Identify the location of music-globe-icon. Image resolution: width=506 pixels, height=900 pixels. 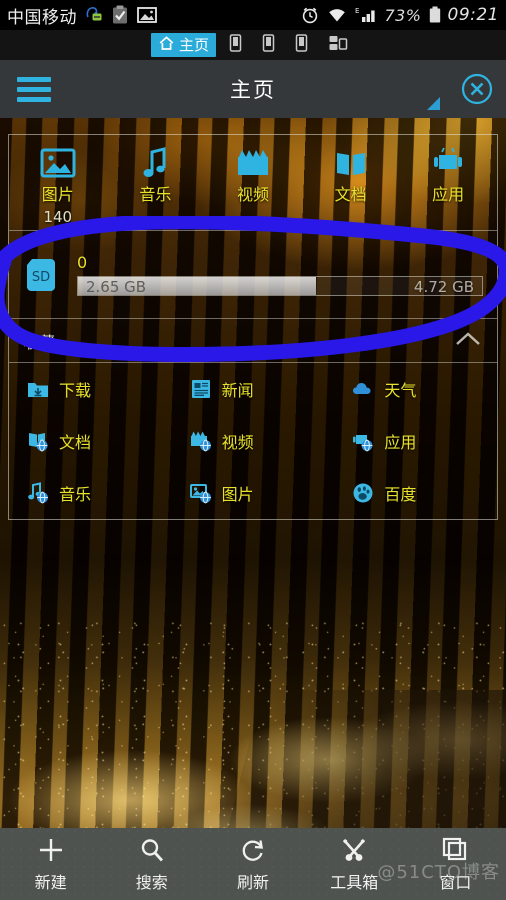
(38, 493).